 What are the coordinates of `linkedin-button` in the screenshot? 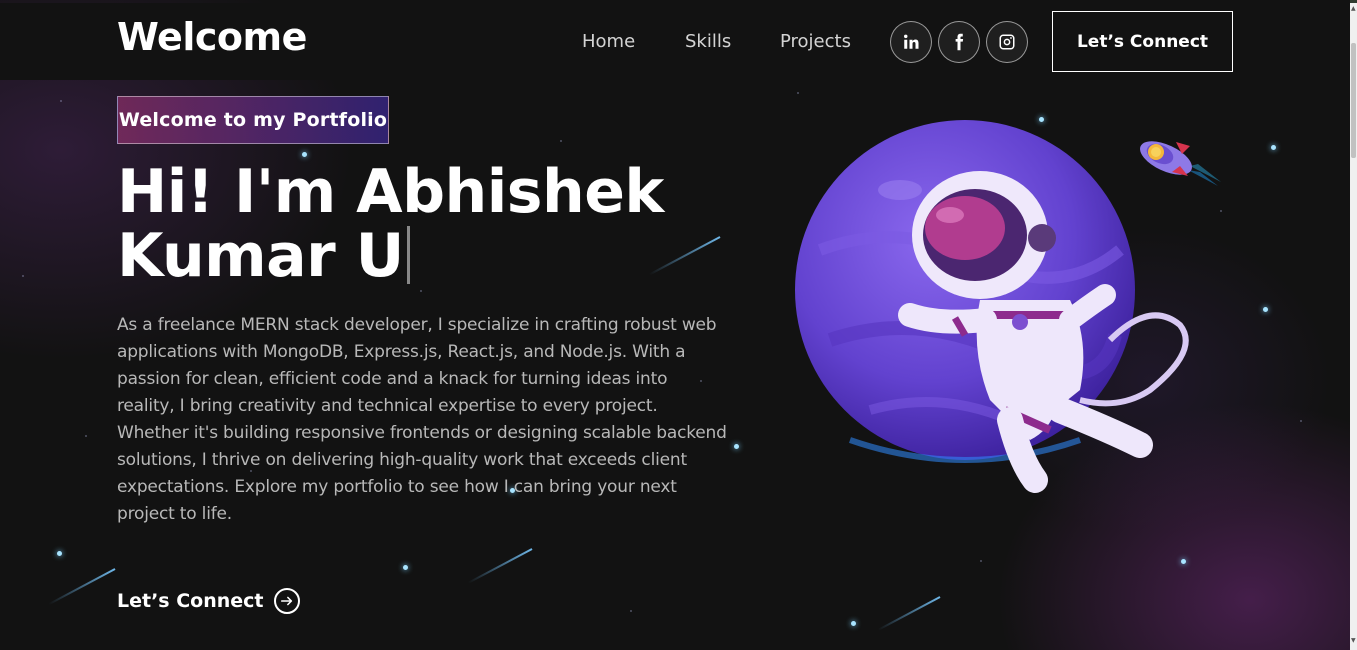 It's located at (911, 42).